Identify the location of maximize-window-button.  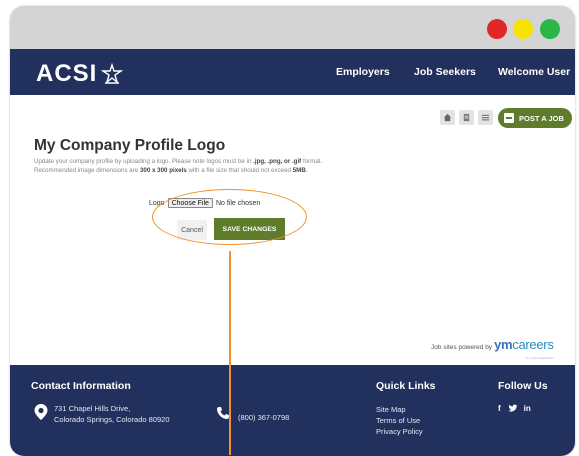
(550, 29).